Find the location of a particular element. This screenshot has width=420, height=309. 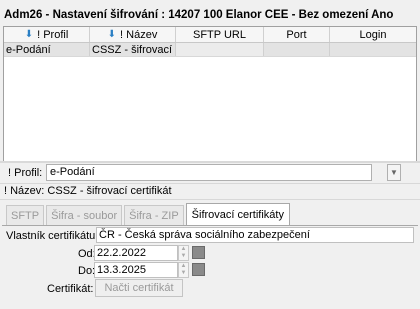

owner-label: Vlastník certifikátu: is located at coordinates (52, 235).